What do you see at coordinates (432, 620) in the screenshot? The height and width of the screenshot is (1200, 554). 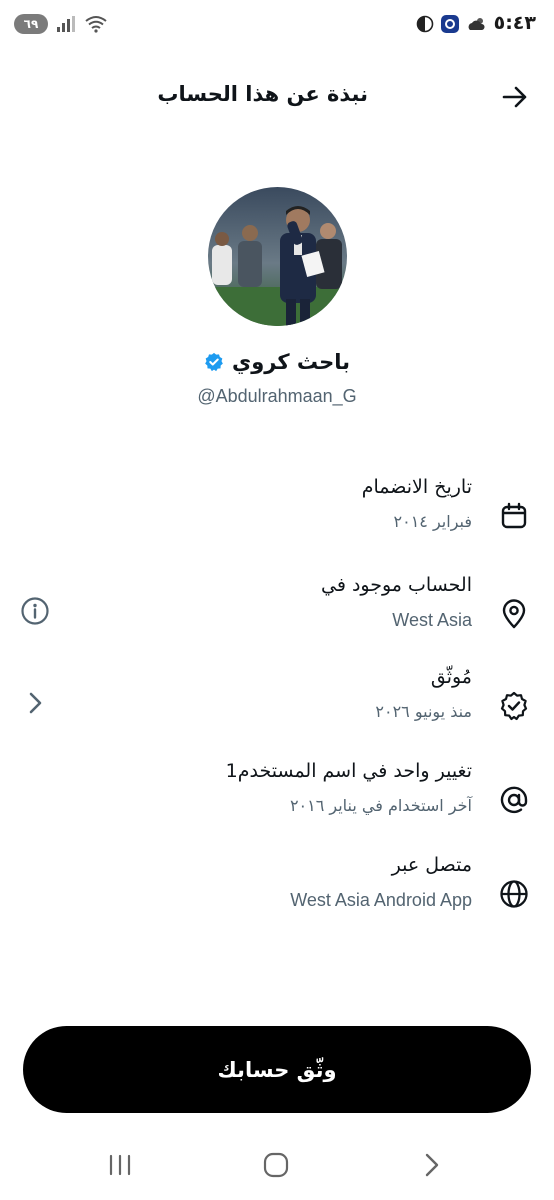 I see `row-subtitle: West Asia` at bounding box center [432, 620].